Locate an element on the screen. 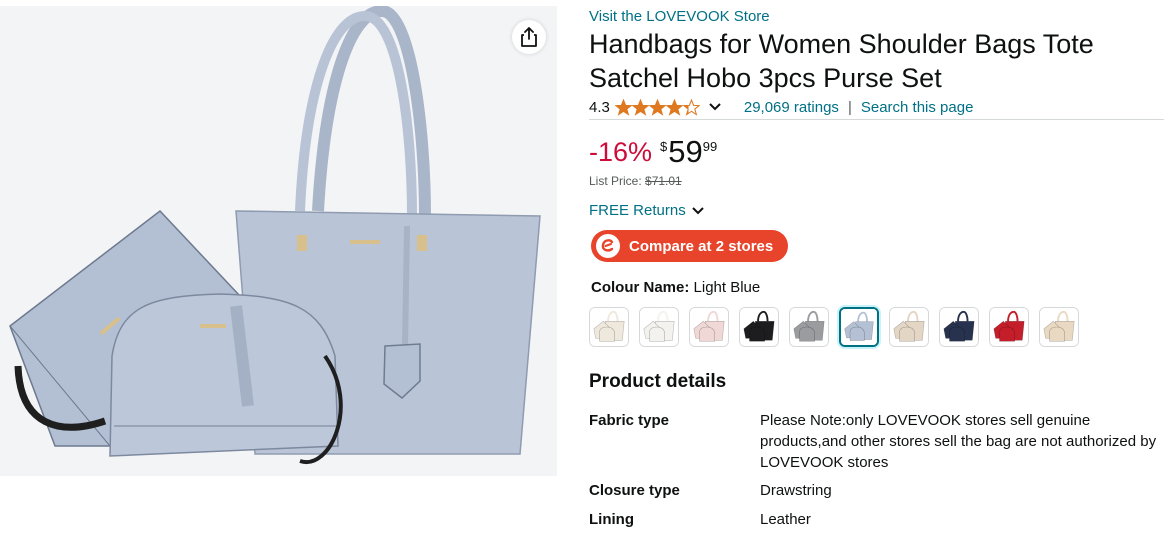  colour-swatches is located at coordinates (839, 327).